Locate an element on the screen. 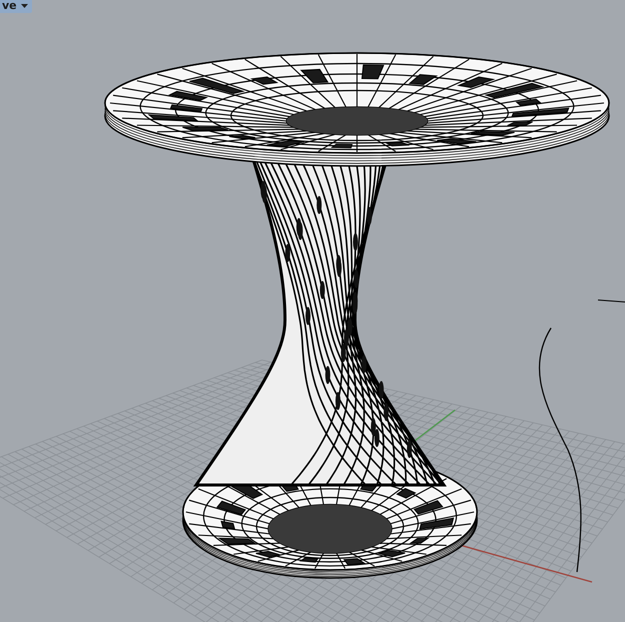 This screenshot has height=622, width=625. caret-icon is located at coordinates (24, 6).